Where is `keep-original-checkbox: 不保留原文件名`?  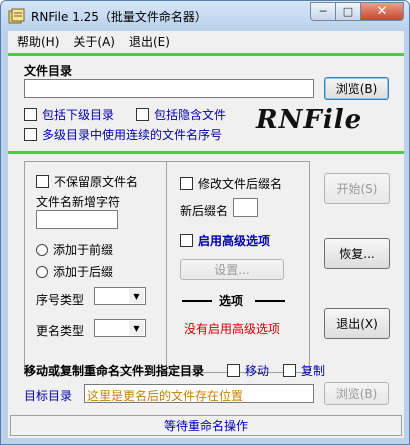
keep-original-checkbox: 不保留原文件名 is located at coordinates (87, 181).